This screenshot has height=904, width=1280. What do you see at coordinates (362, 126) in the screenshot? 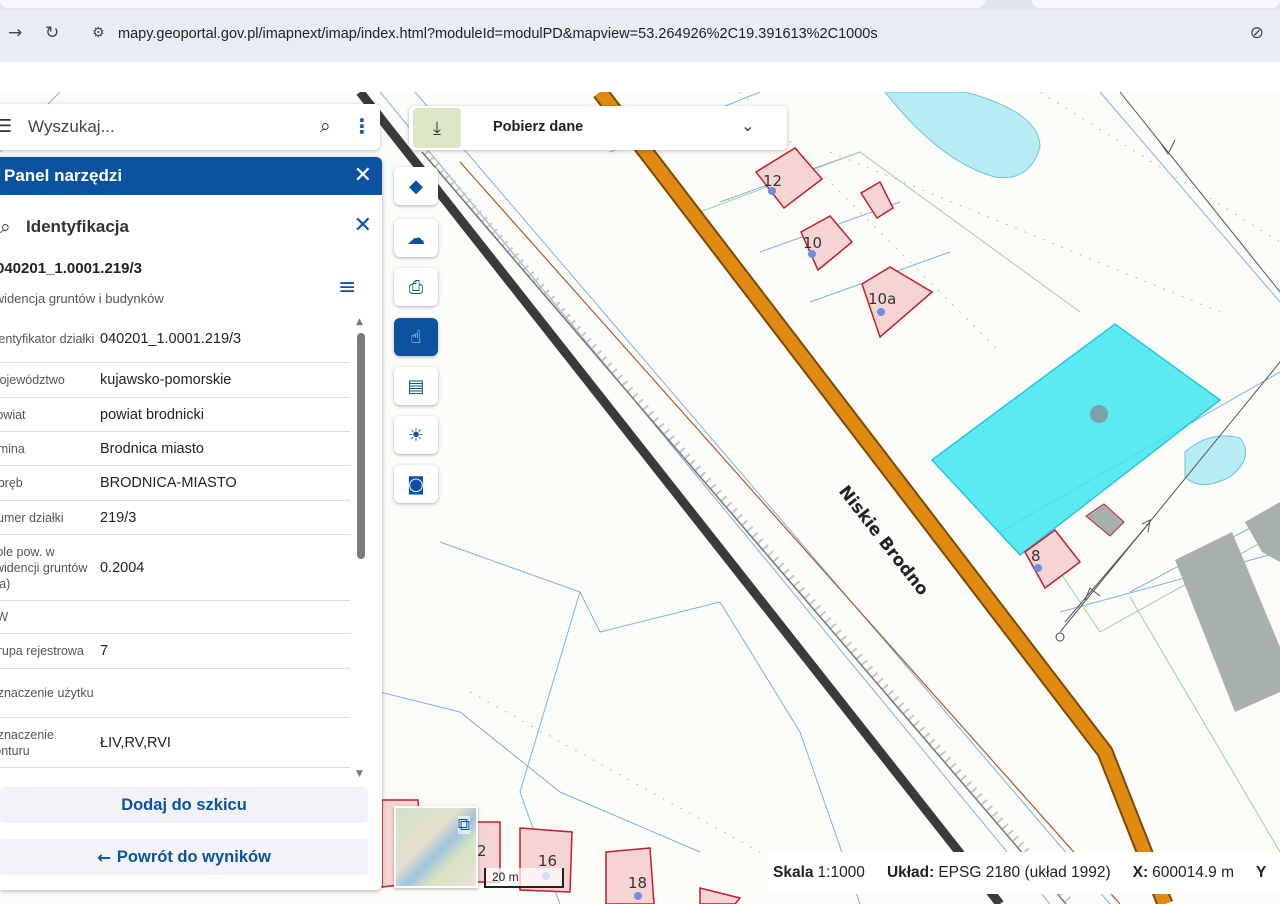
I see `kebab-menu-icon: ⋮` at bounding box center [362, 126].